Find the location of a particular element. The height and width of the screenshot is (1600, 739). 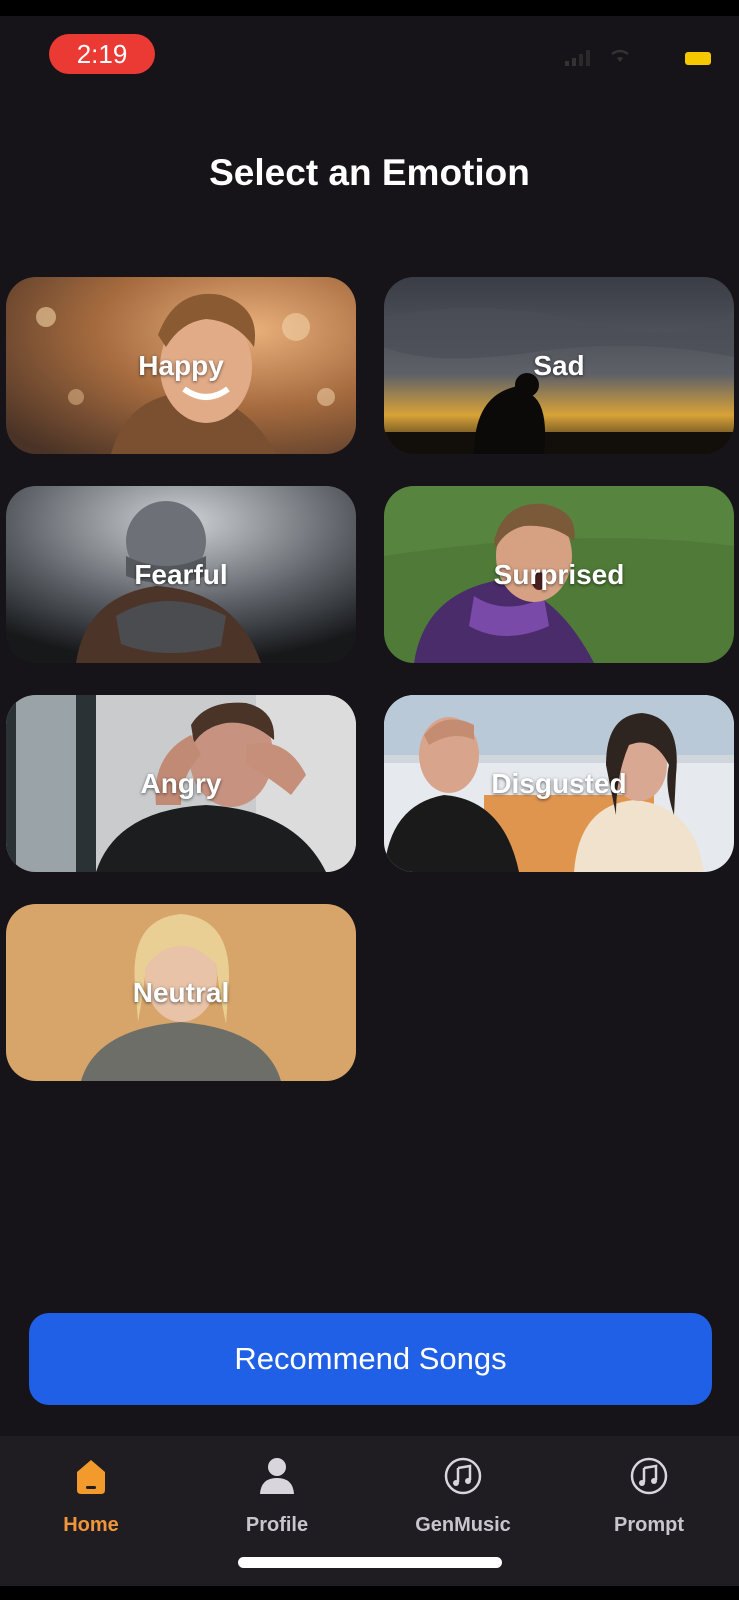

emotion-card-happy: Happy is located at coordinates (181, 365).